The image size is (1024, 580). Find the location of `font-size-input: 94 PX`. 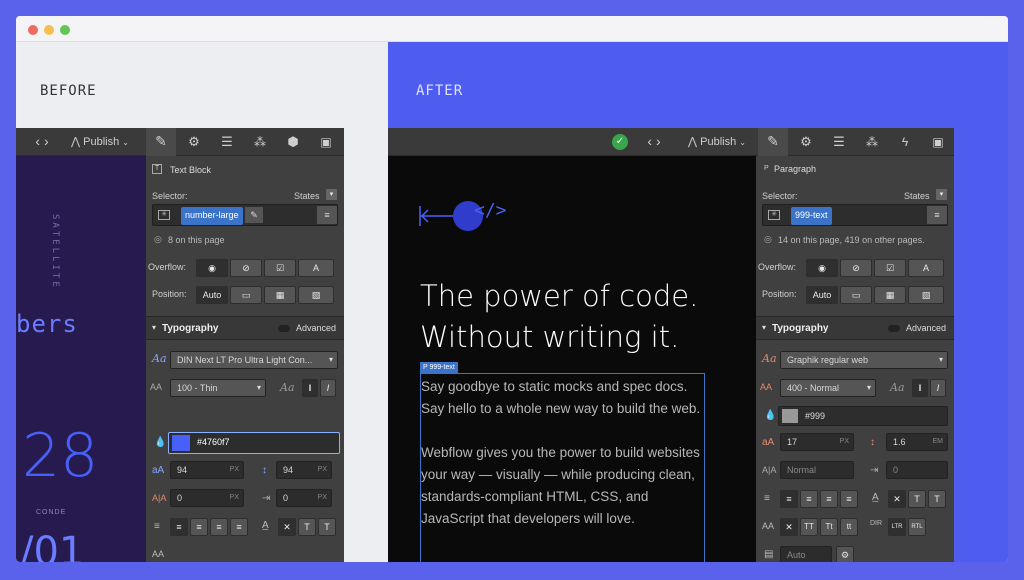

font-size-input: 94 PX is located at coordinates (207, 470).